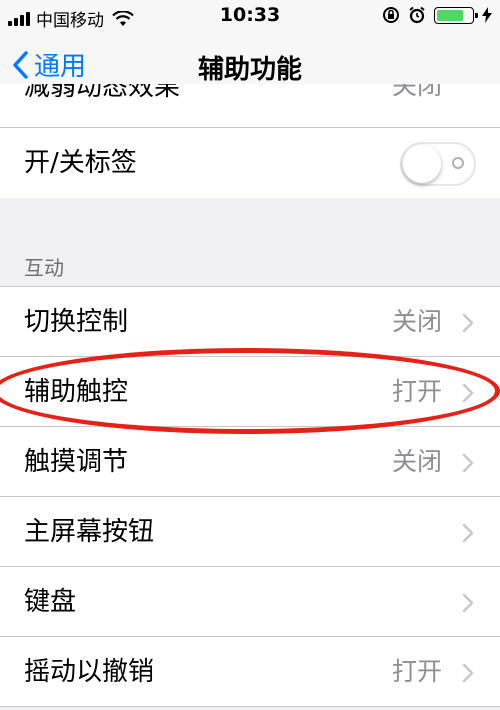 Image resolution: width=500 pixels, height=710 pixels. Describe the element at coordinates (250, 322) in the screenshot. I see `switch-control-row: 切换控制 关闭` at that location.